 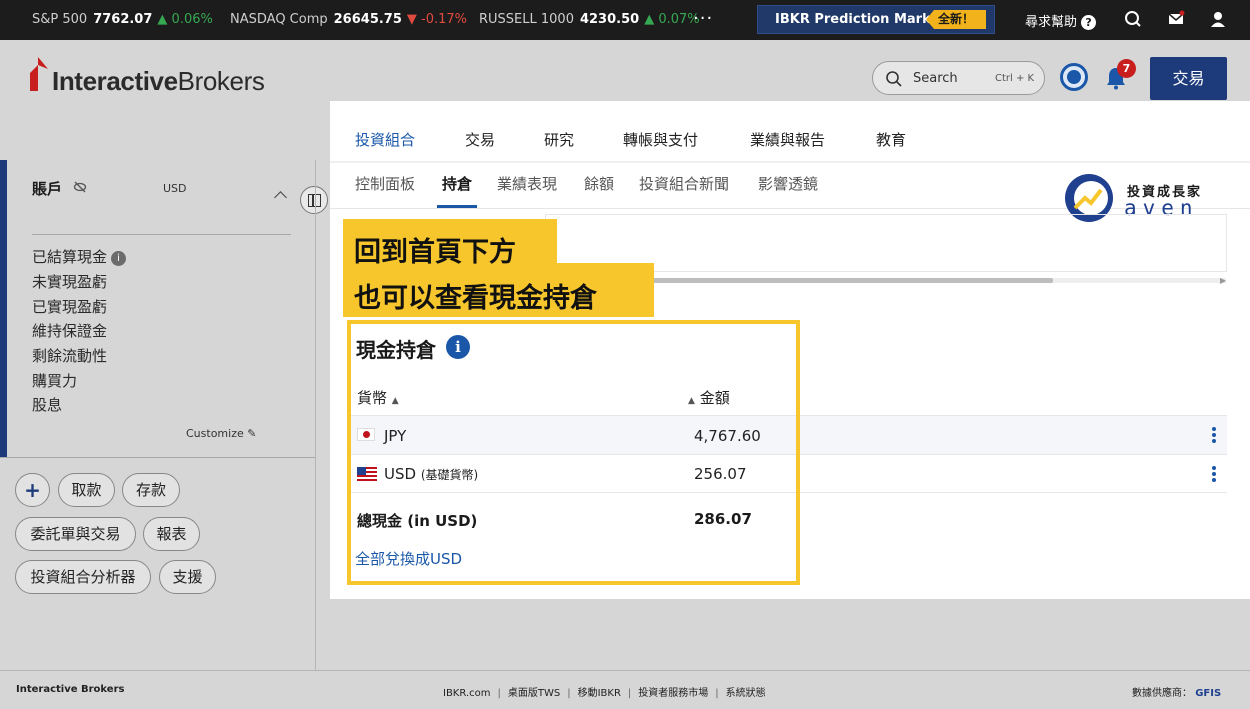 I want to click on help-icon: ?, so click(x=1089, y=22).